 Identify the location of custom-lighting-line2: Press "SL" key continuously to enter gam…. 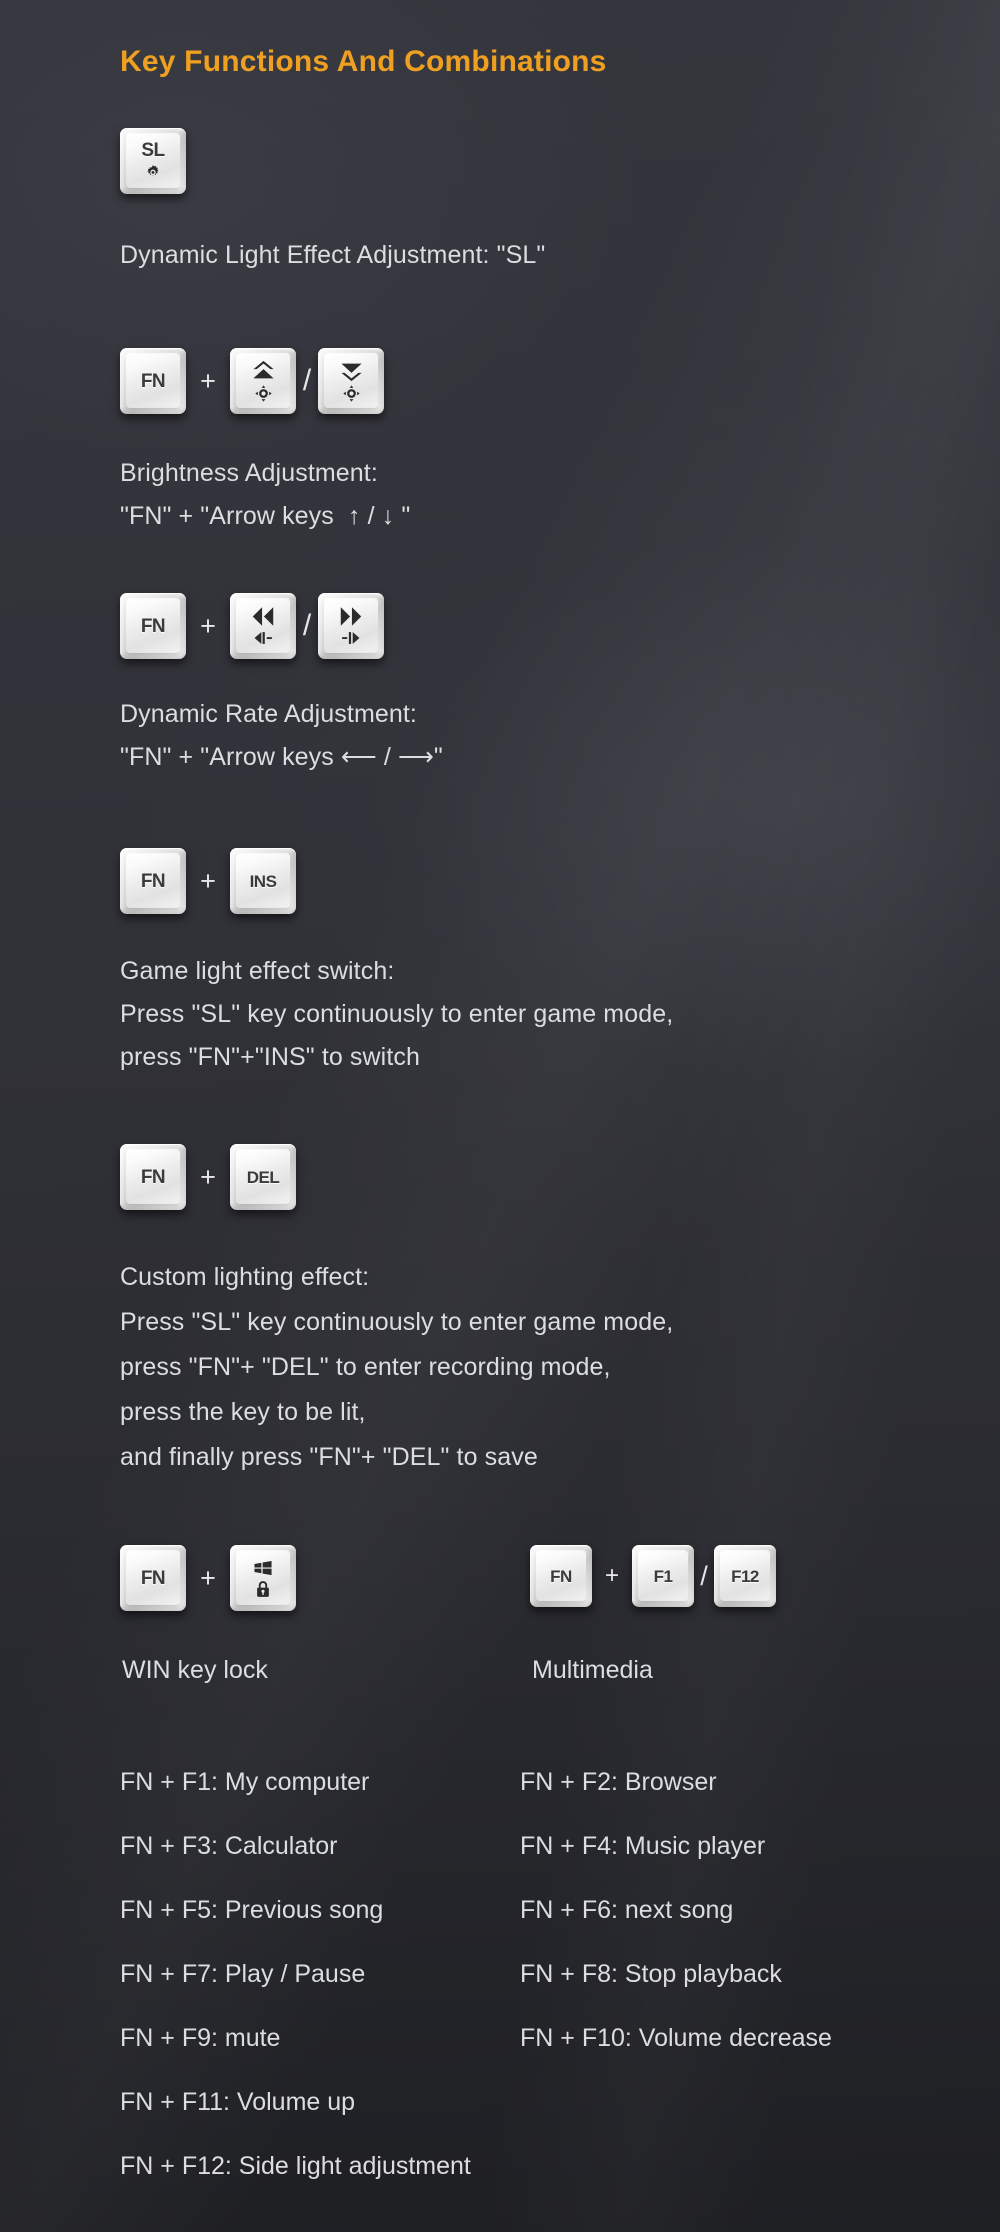
(397, 1322).